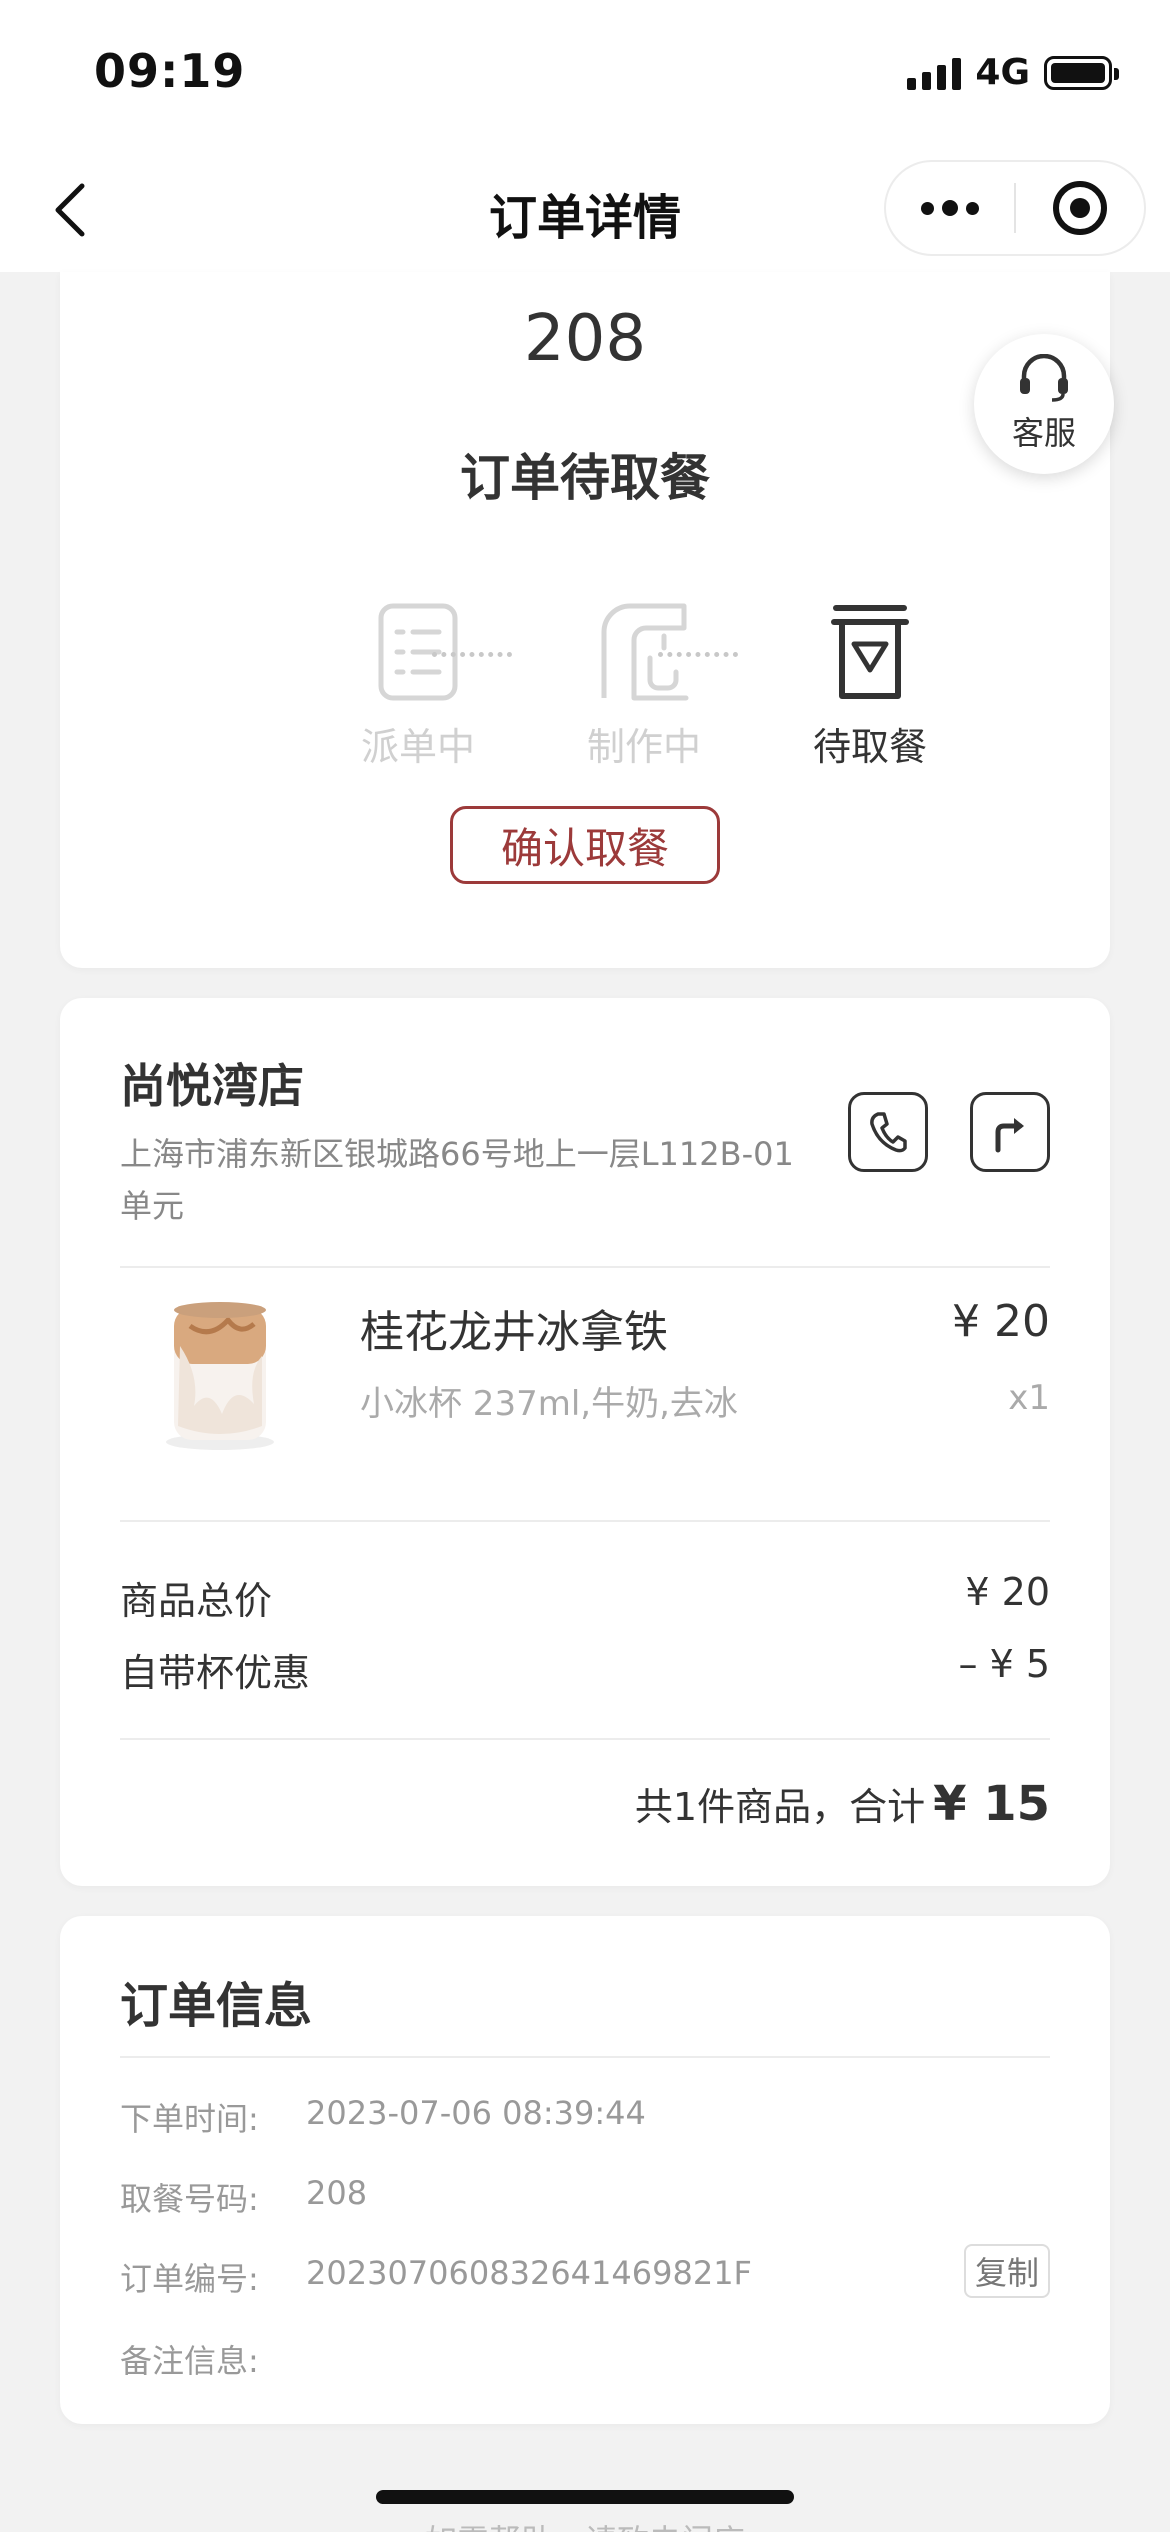 This screenshot has height=2532, width=1170. I want to click on product-image, so click(220, 1371).